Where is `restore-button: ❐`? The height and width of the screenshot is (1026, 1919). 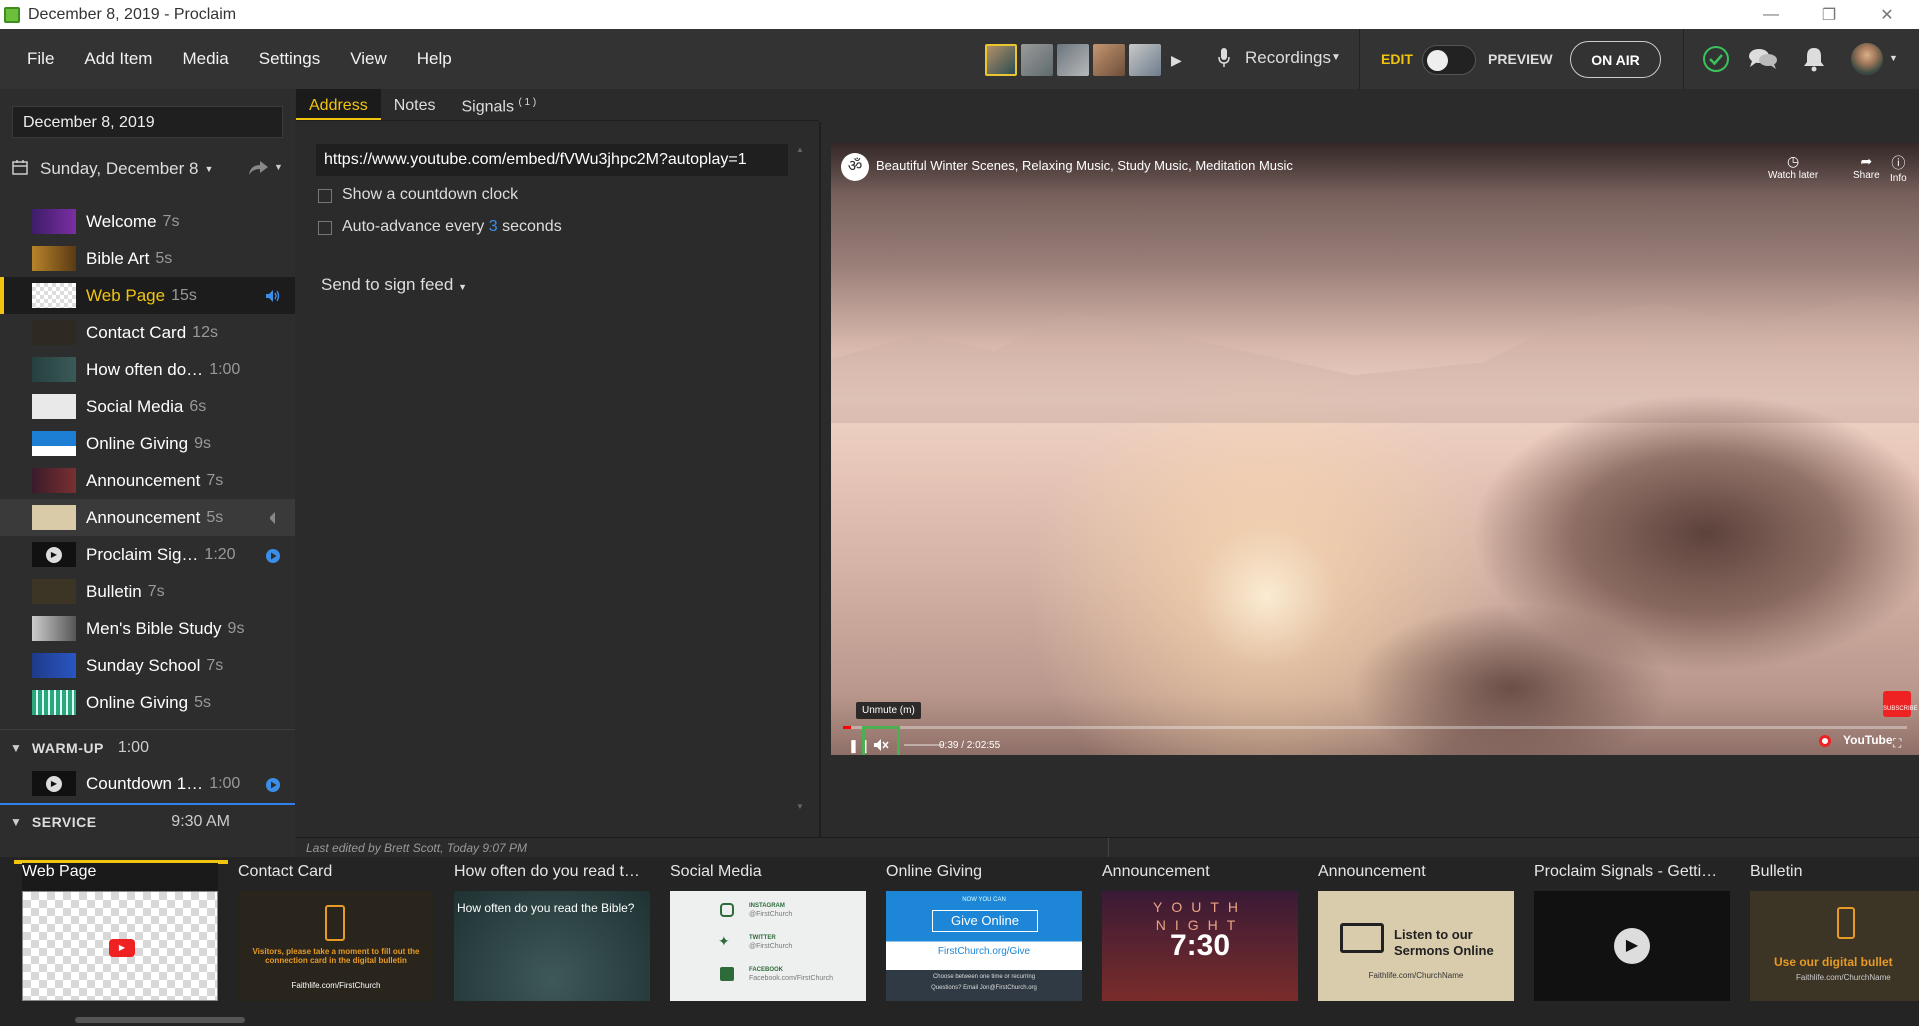
restore-button: ❐ is located at coordinates (1829, 14).